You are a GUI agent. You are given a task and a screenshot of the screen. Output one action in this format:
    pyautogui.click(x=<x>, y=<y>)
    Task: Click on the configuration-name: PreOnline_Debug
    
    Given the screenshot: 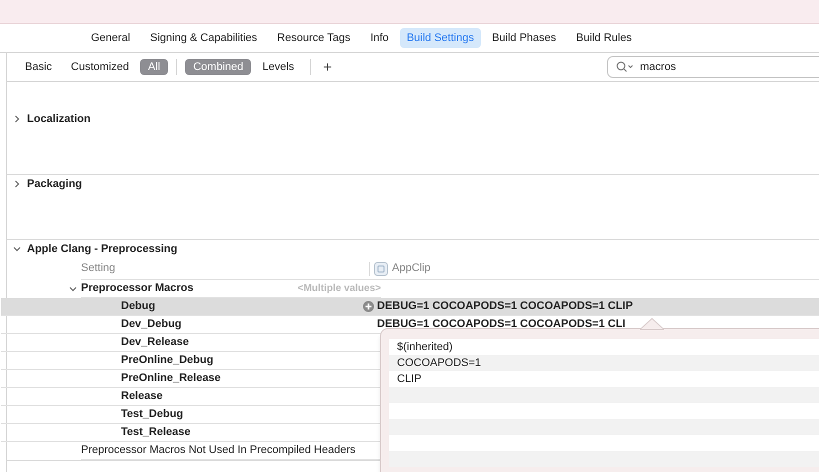 What is the action you would take?
    pyautogui.click(x=167, y=360)
    